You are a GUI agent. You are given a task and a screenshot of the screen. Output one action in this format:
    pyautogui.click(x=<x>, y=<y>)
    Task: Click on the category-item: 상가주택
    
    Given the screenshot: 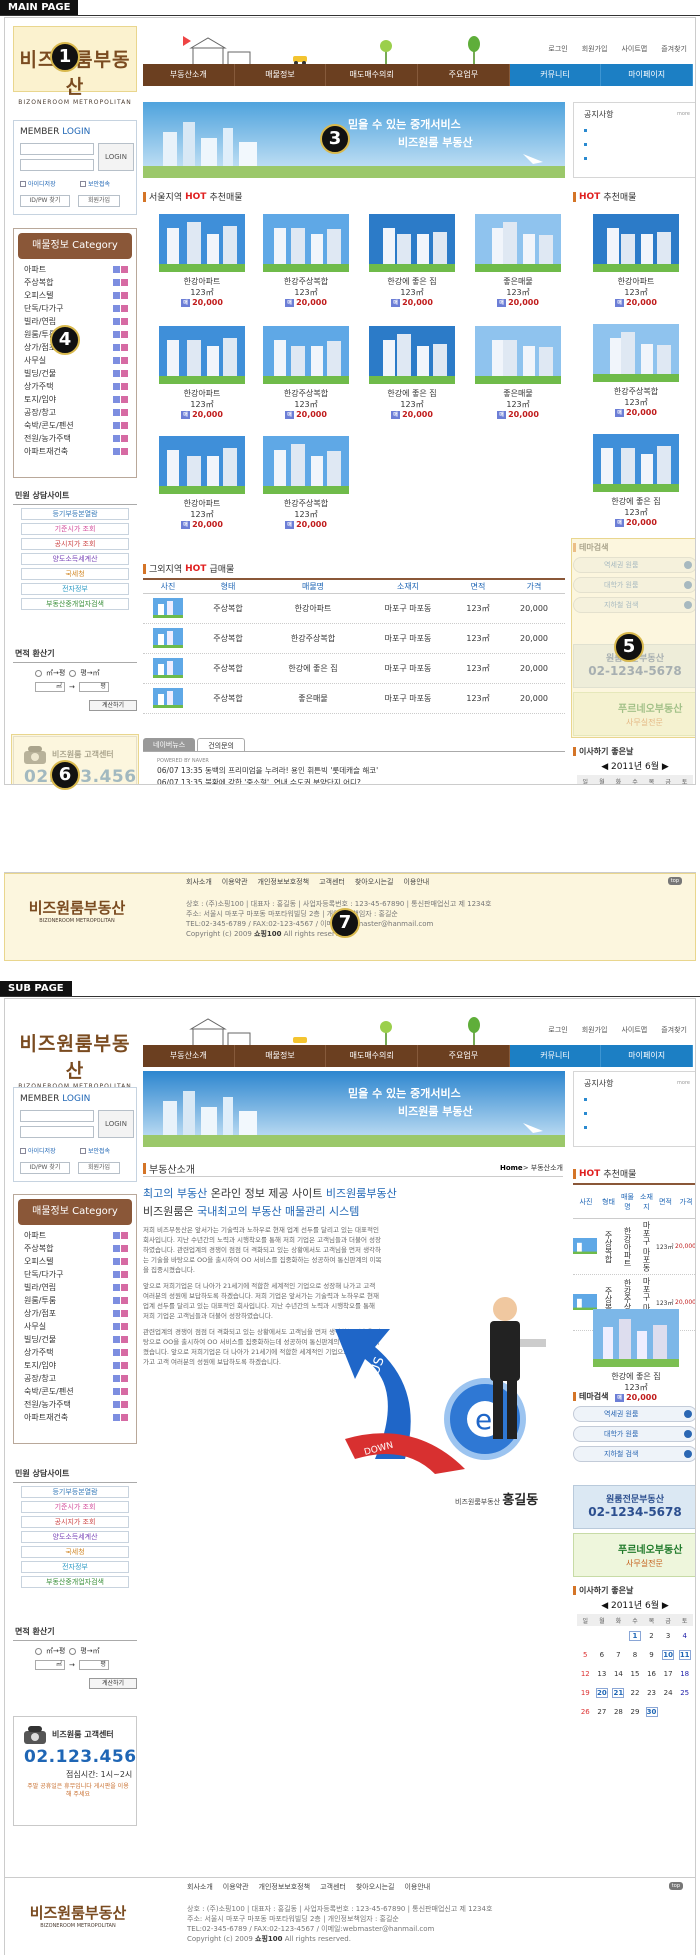 What is the action you would take?
    pyautogui.click(x=75, y=386)
    